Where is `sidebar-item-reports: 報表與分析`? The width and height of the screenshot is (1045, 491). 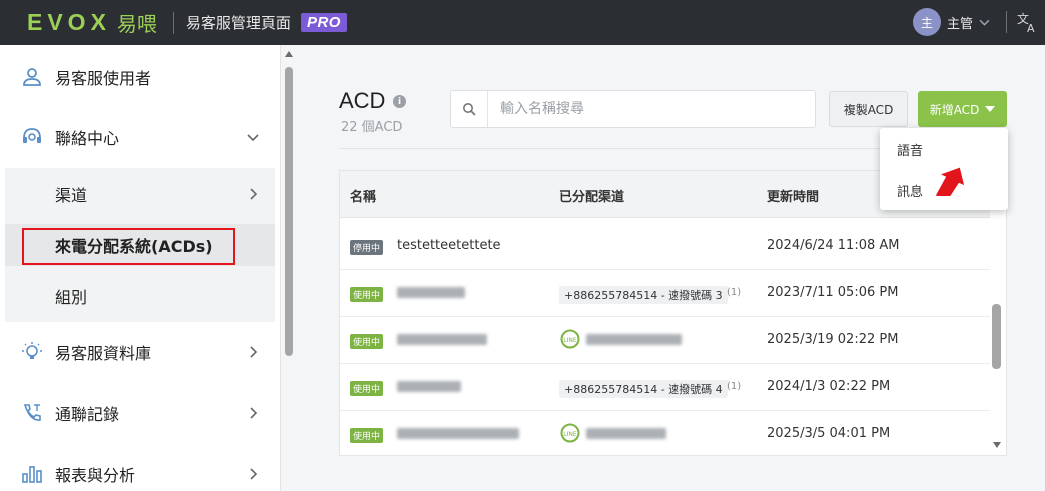 sidebar-item-reports: 報表與分析 is located at coordinates (137, 474).